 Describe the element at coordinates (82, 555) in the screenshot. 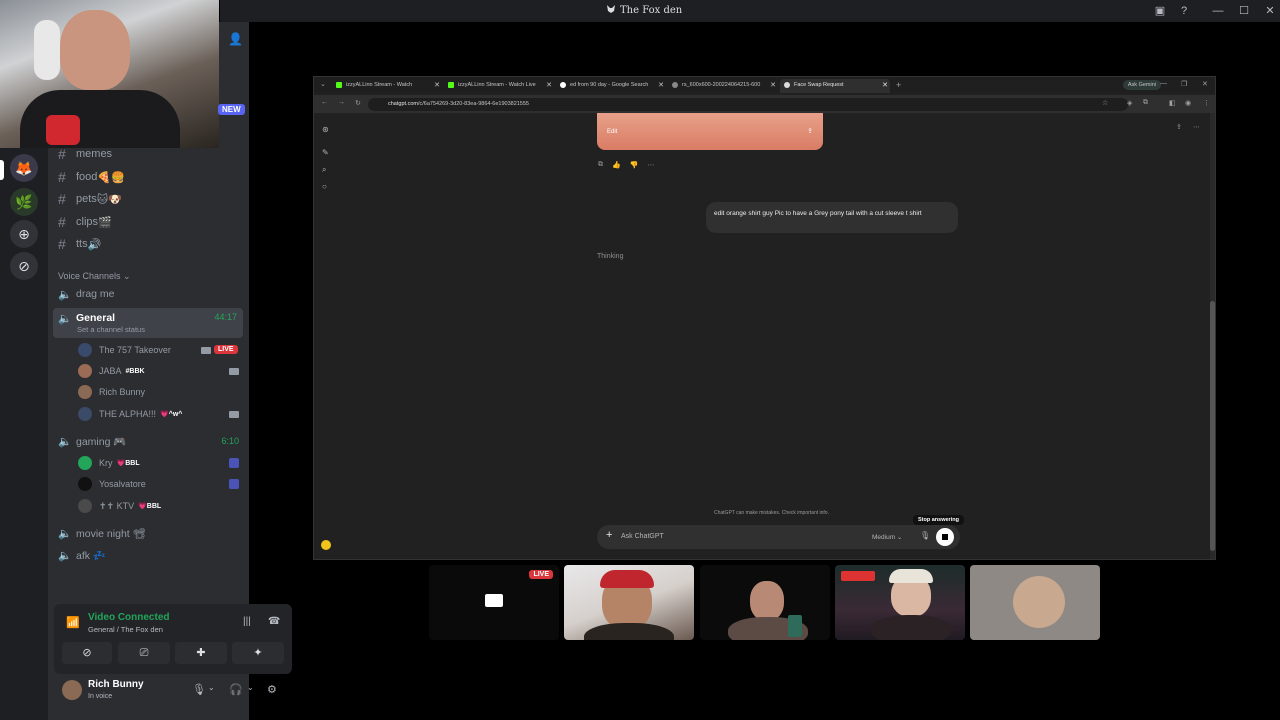

I see `voice-channel-afk: 🔈 afk 💤` at that location.